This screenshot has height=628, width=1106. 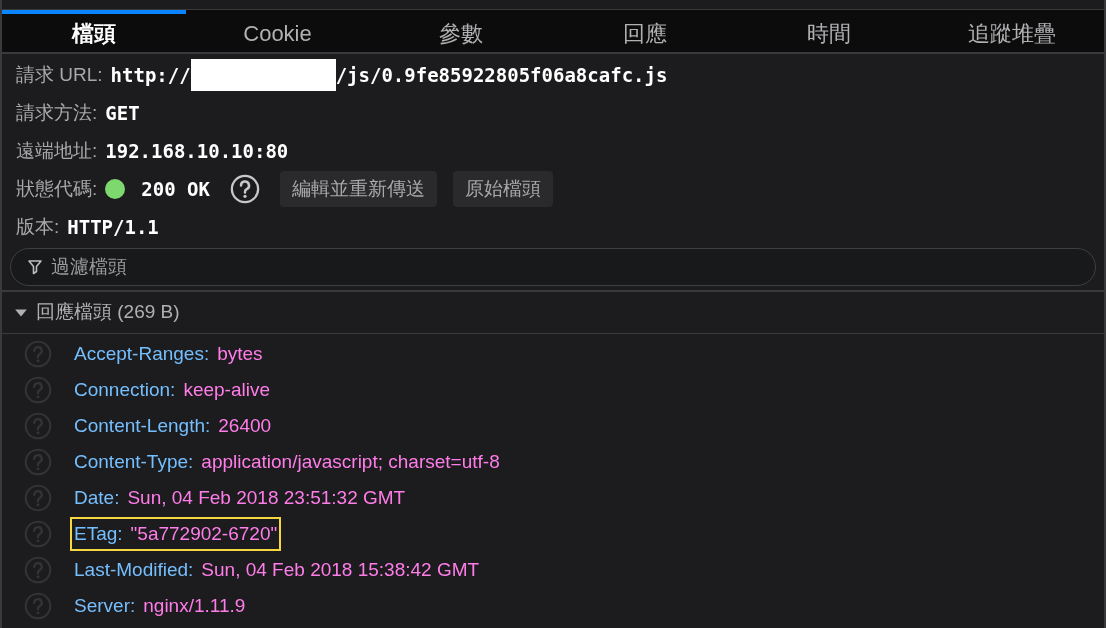 I want to click on header-value: 26400, so click(x=245, y=425).